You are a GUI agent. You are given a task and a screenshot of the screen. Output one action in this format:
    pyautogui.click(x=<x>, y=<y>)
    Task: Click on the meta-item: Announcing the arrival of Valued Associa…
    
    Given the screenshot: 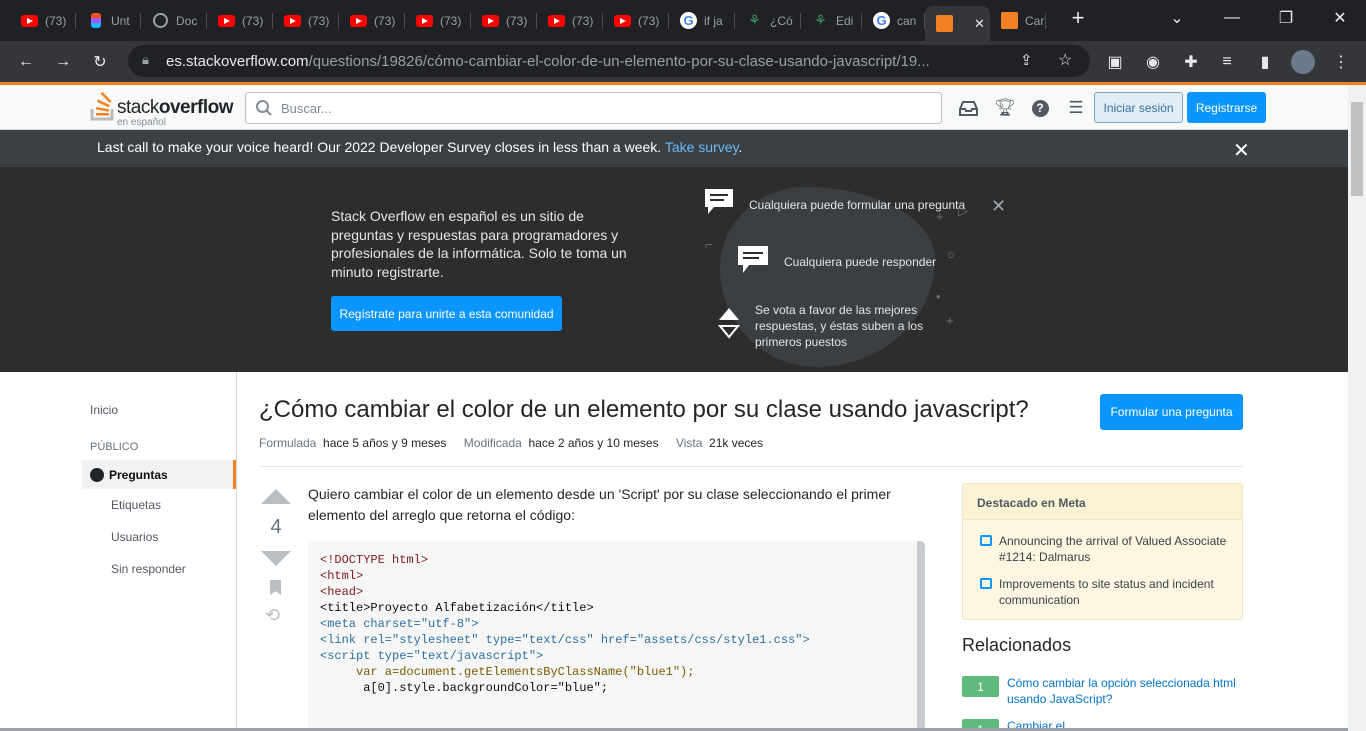 What is the action you would take?
    pyautogui.click(x=1104, y=549)
    